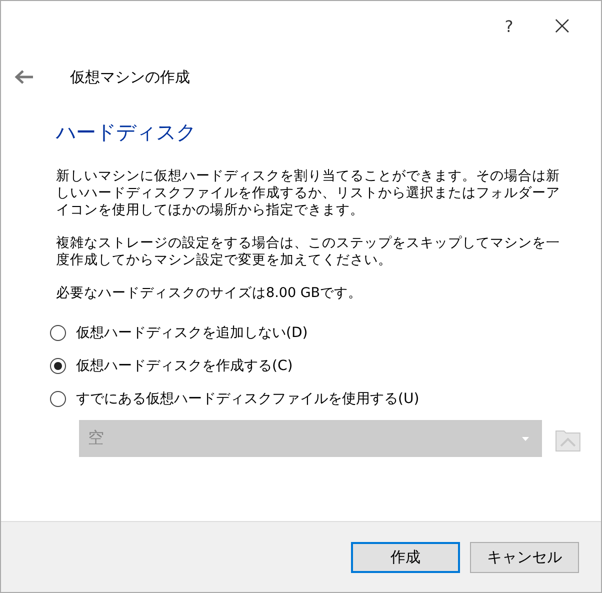  What do you see at coordinates (308, 193) in the screenshot?
I see `description-text: 新しいマシンに仮想ハードディスクを割り当てることができます。その場合は新しいハードディスクファイルを作成するか、リストから選択またはフォルダーアイコンを使用してほかの場所から指定できます。` at bounding box center [308, 193].